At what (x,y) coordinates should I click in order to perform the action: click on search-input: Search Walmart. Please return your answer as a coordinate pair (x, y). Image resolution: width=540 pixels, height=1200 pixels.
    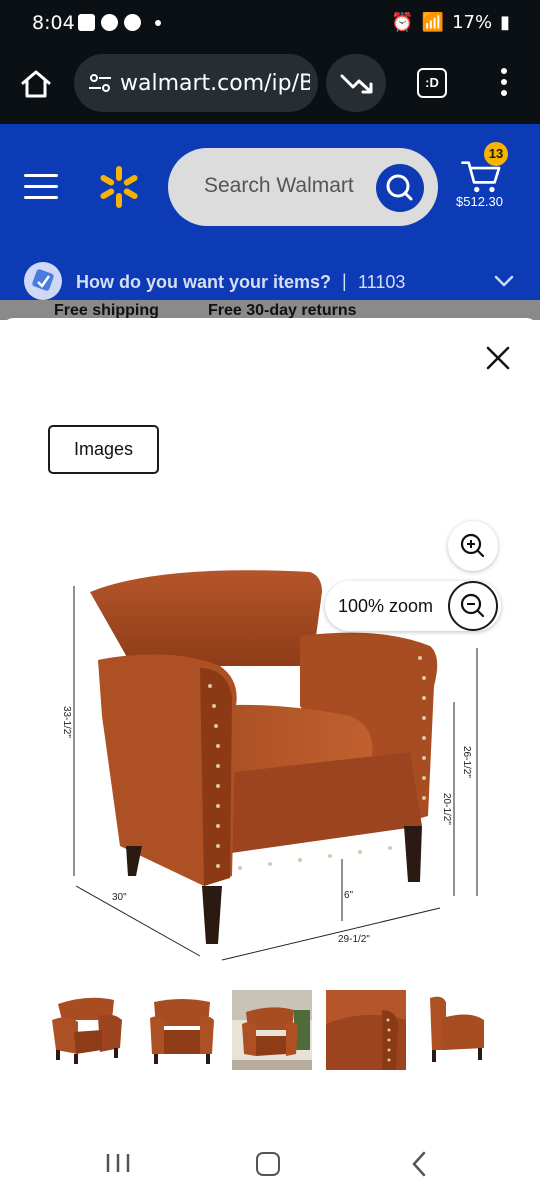
    Looking at the image, I should click on (303, 187).